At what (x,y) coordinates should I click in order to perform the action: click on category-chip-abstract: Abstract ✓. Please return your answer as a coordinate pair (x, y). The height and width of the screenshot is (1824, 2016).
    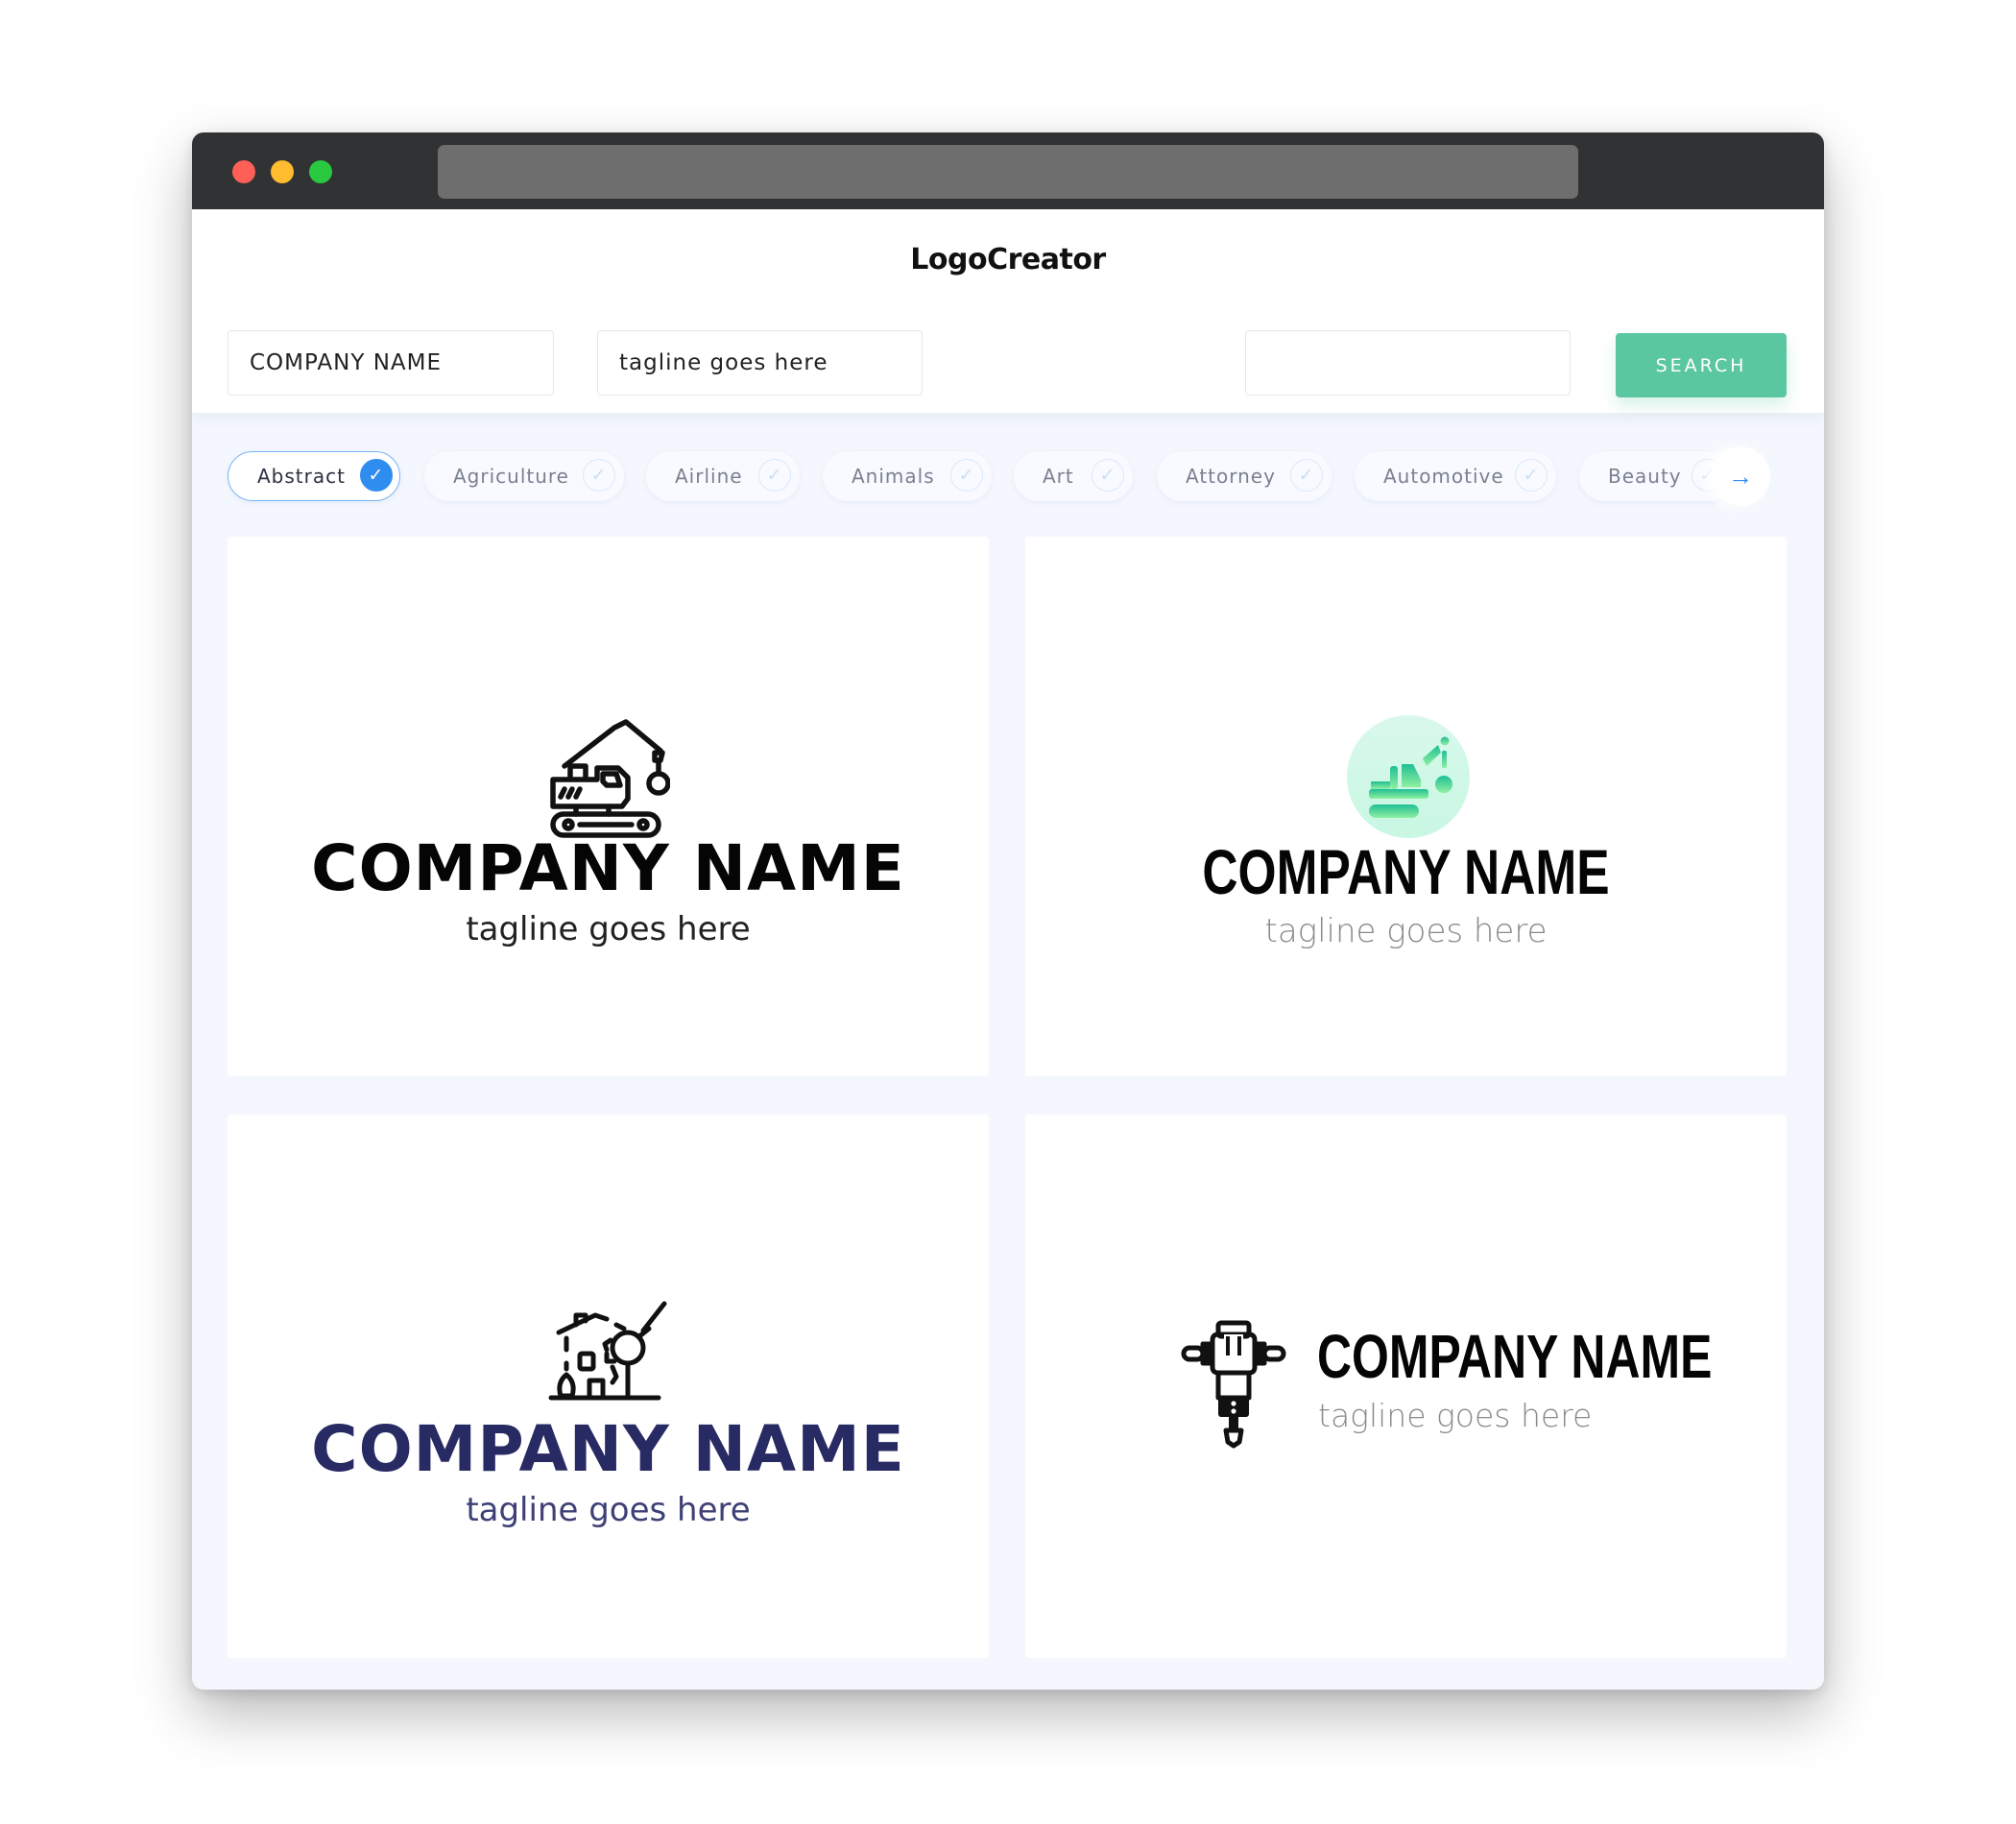
    Looking at the image, I should click on (314, 476).